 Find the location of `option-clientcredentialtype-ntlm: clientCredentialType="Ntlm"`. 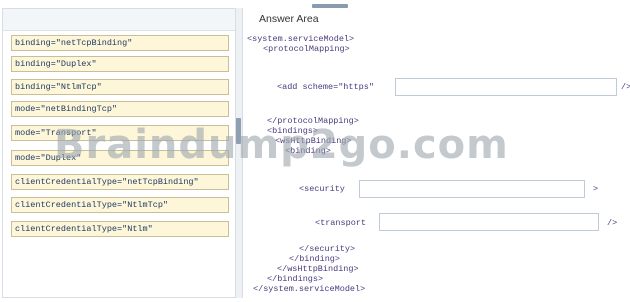

option-clientcredentialtype-ntlm: clientCredentialType="Ntlm" is located at coordinates (120, 229).